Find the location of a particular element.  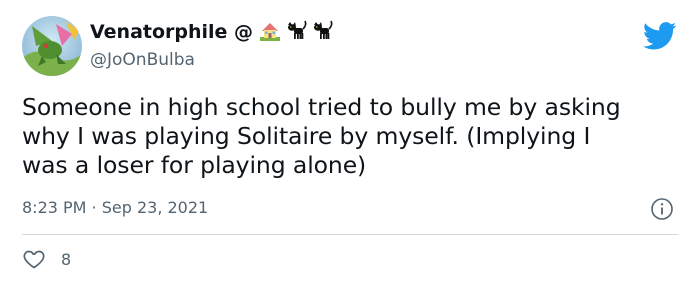

twitter-bird-icon is located at coordinates (660, 36).